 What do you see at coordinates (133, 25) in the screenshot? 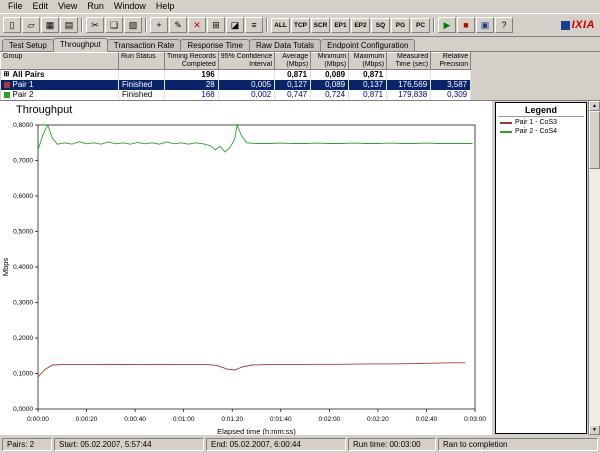
I see `paste-icon: ▨` at bounding box center [133, 25].